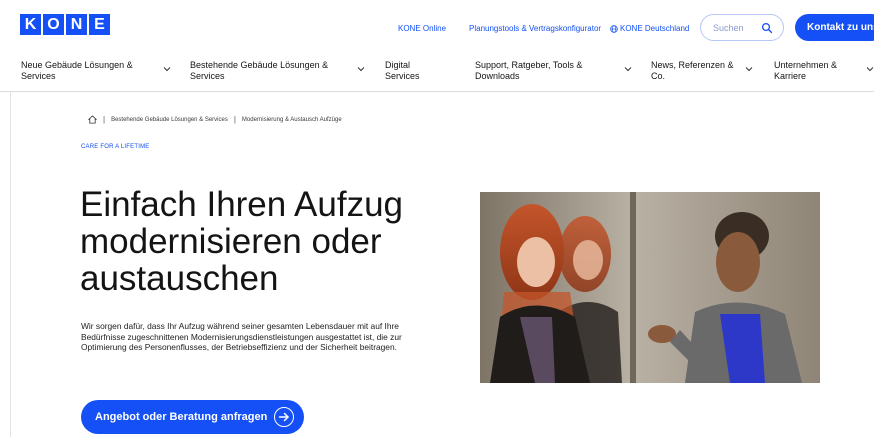 Image resolution: width=874 pixels, height=437 pixels. What do you see at coordinates (767, 28) in the screenshot?
I see `search-icon` at bounding box center [767, 28].